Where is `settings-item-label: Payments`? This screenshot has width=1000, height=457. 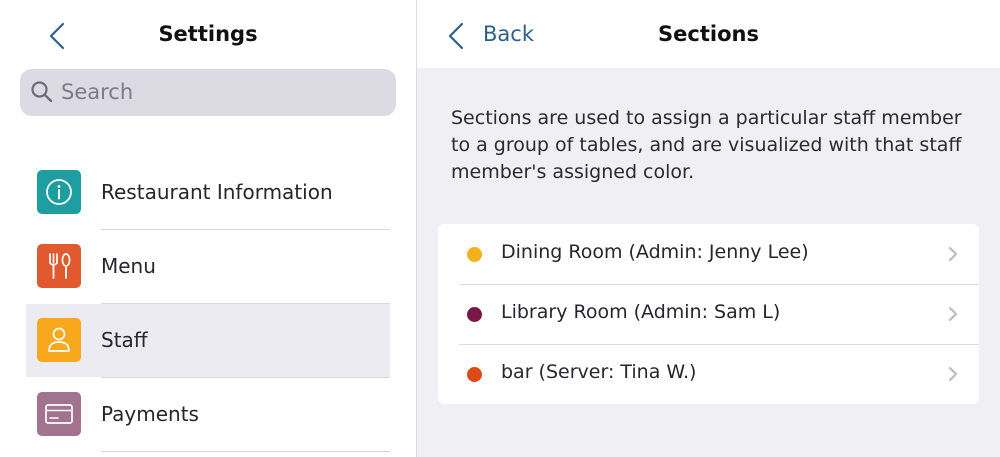 settings-item-label: Payments is located at coordinates (150, 414).